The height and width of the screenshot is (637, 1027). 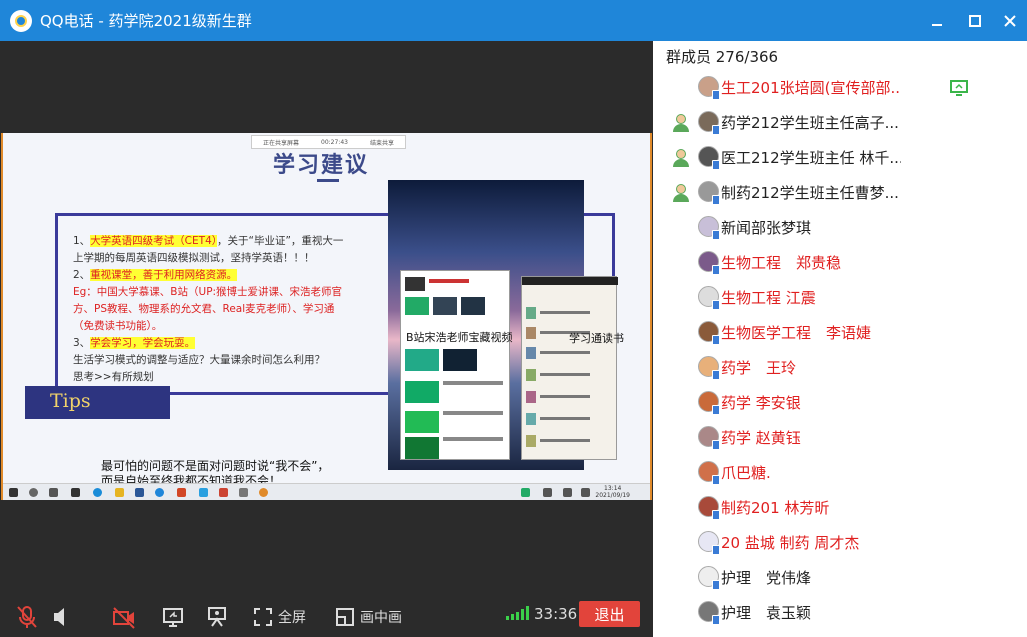 I want to click on member-row: 制药201 林芳昕, so click(x=840, y=507).